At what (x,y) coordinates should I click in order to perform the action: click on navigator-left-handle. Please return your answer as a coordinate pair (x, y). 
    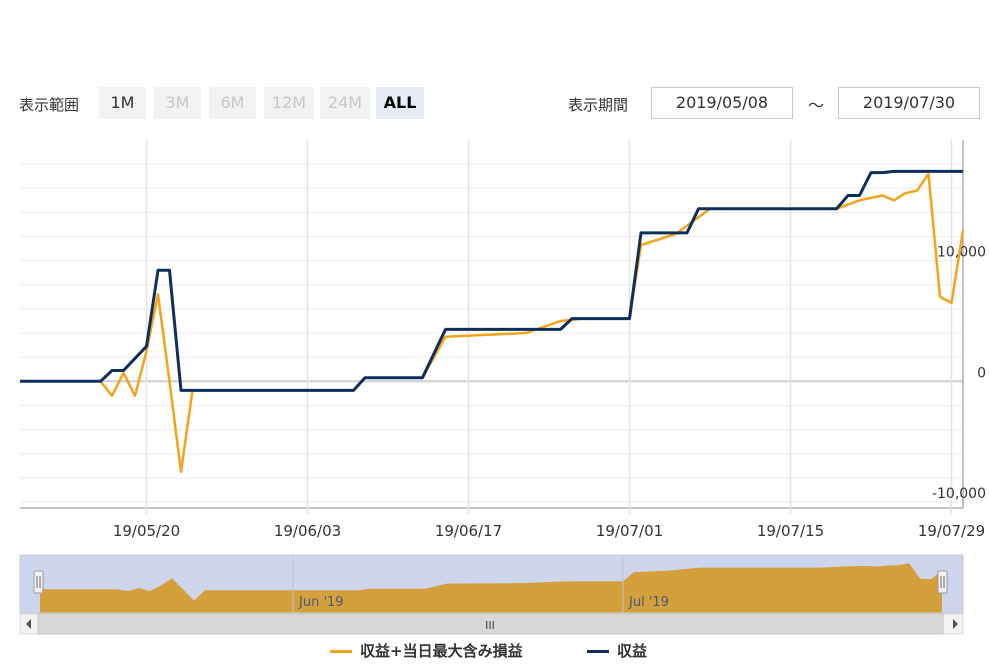
    Looking at the image, I should click on (38, 582).